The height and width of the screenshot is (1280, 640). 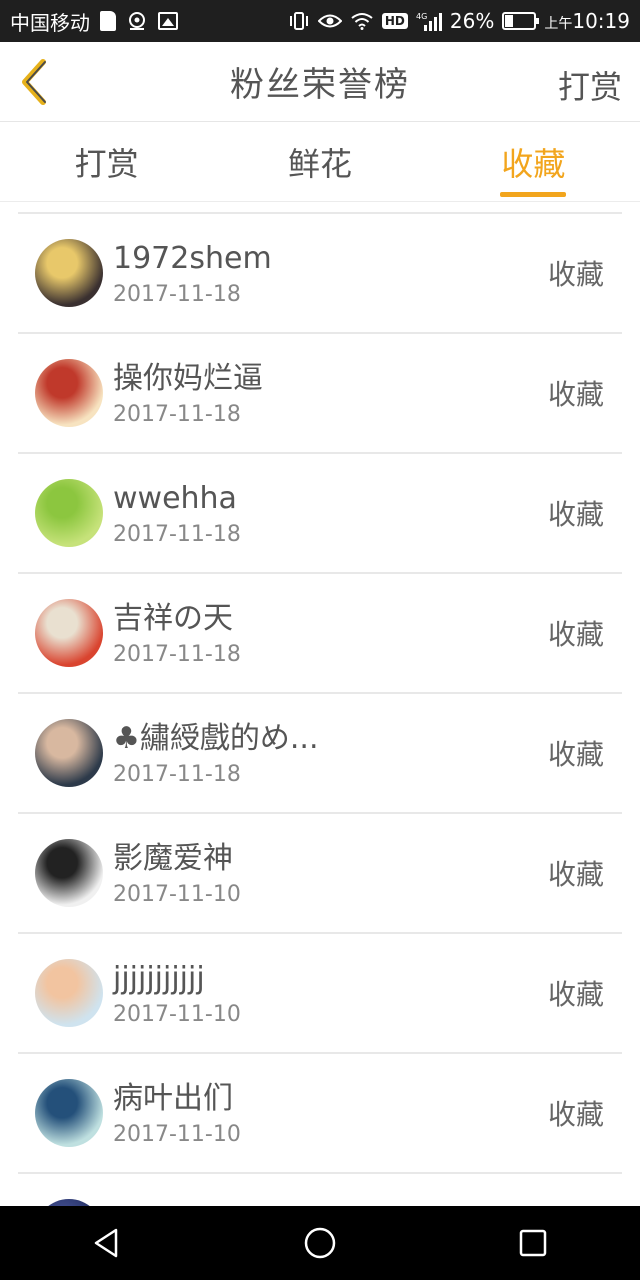 What do you see at coordinates (320, 634) in the screenshot?
I see `list-item: 吉祥の天 2017-11-18 收藏` at bounding box center [320, 634].